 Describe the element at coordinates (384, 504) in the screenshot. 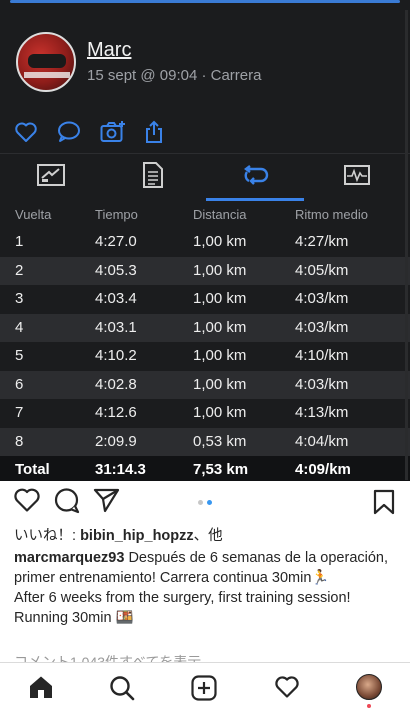

I see `save-bookmark-icon` at that location.